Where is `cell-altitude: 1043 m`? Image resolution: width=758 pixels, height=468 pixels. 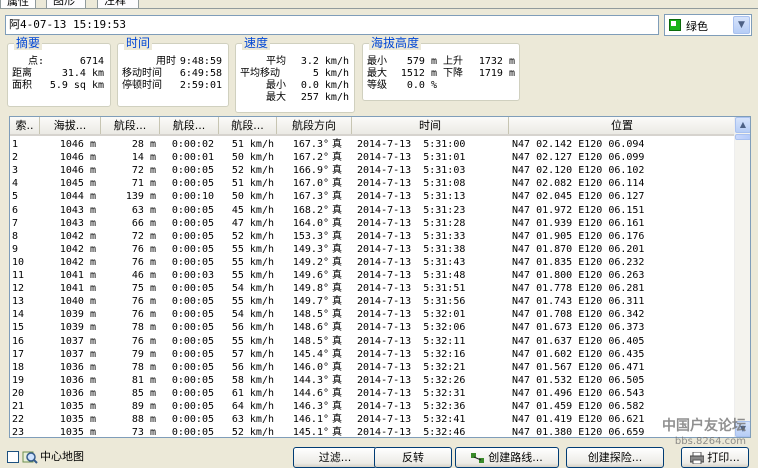 cell-altitude: 1043 m is located at coordinates (77, 210).